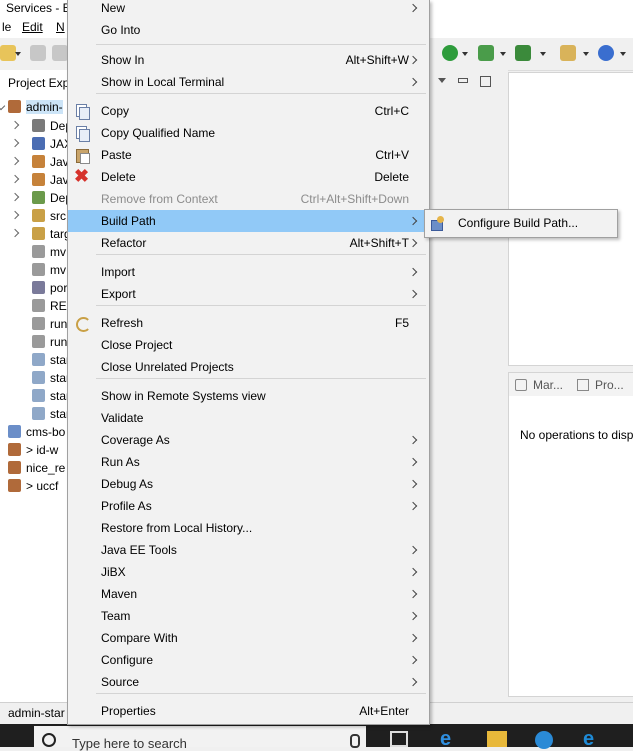  I want to click on menu-item-close-unrelated-projects: Close Unrelated Projects, so click(248, 367).